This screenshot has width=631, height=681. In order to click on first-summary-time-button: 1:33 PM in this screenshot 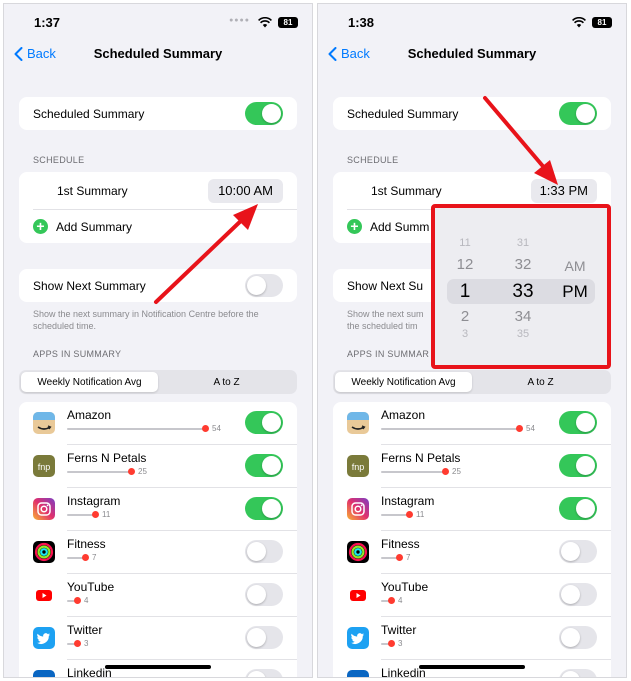, I will do `click(563, 190)`.